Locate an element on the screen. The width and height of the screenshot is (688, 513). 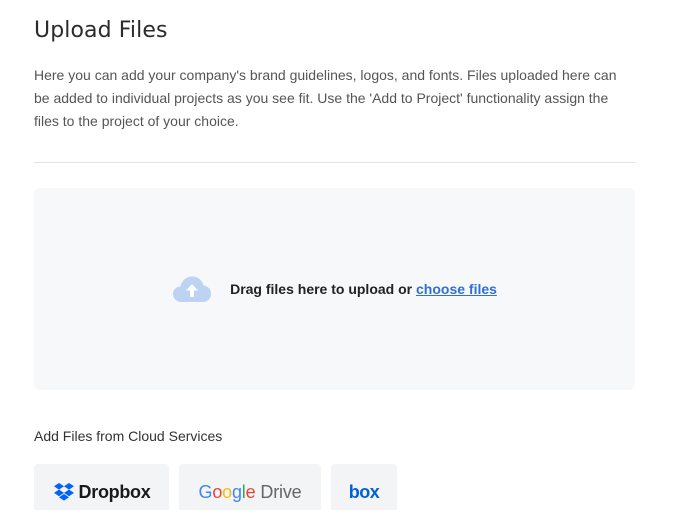
page-title: Upload Files is located at coordinates (101, 30).